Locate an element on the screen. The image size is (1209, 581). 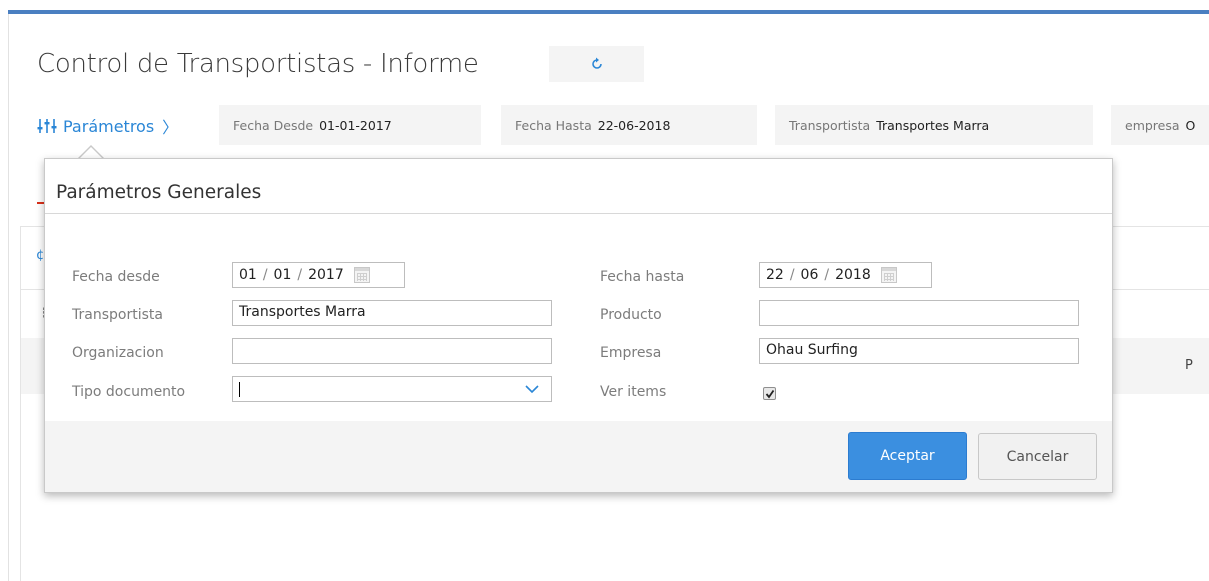
chip-label: empresa is located at coordinates (1152, 125).